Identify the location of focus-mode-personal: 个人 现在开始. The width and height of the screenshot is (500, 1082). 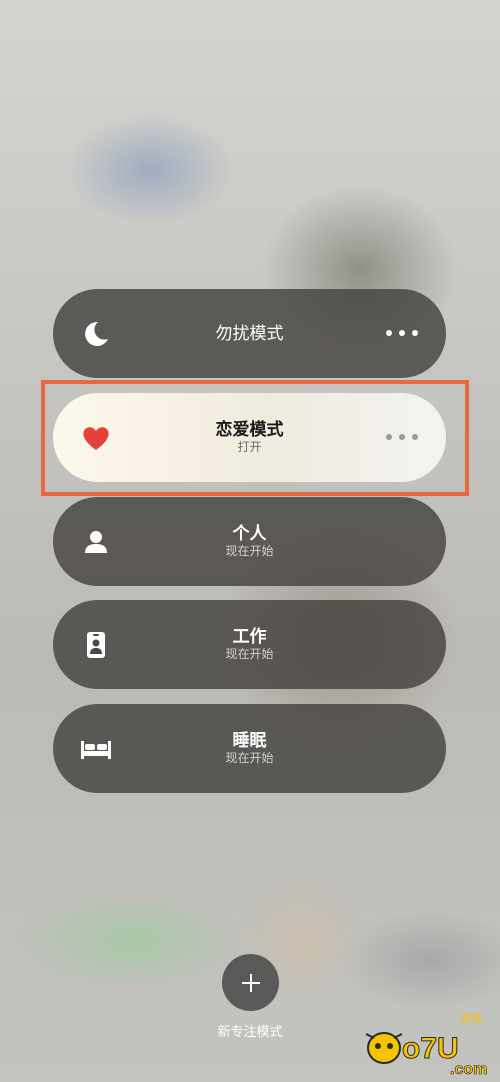
(249, 541).